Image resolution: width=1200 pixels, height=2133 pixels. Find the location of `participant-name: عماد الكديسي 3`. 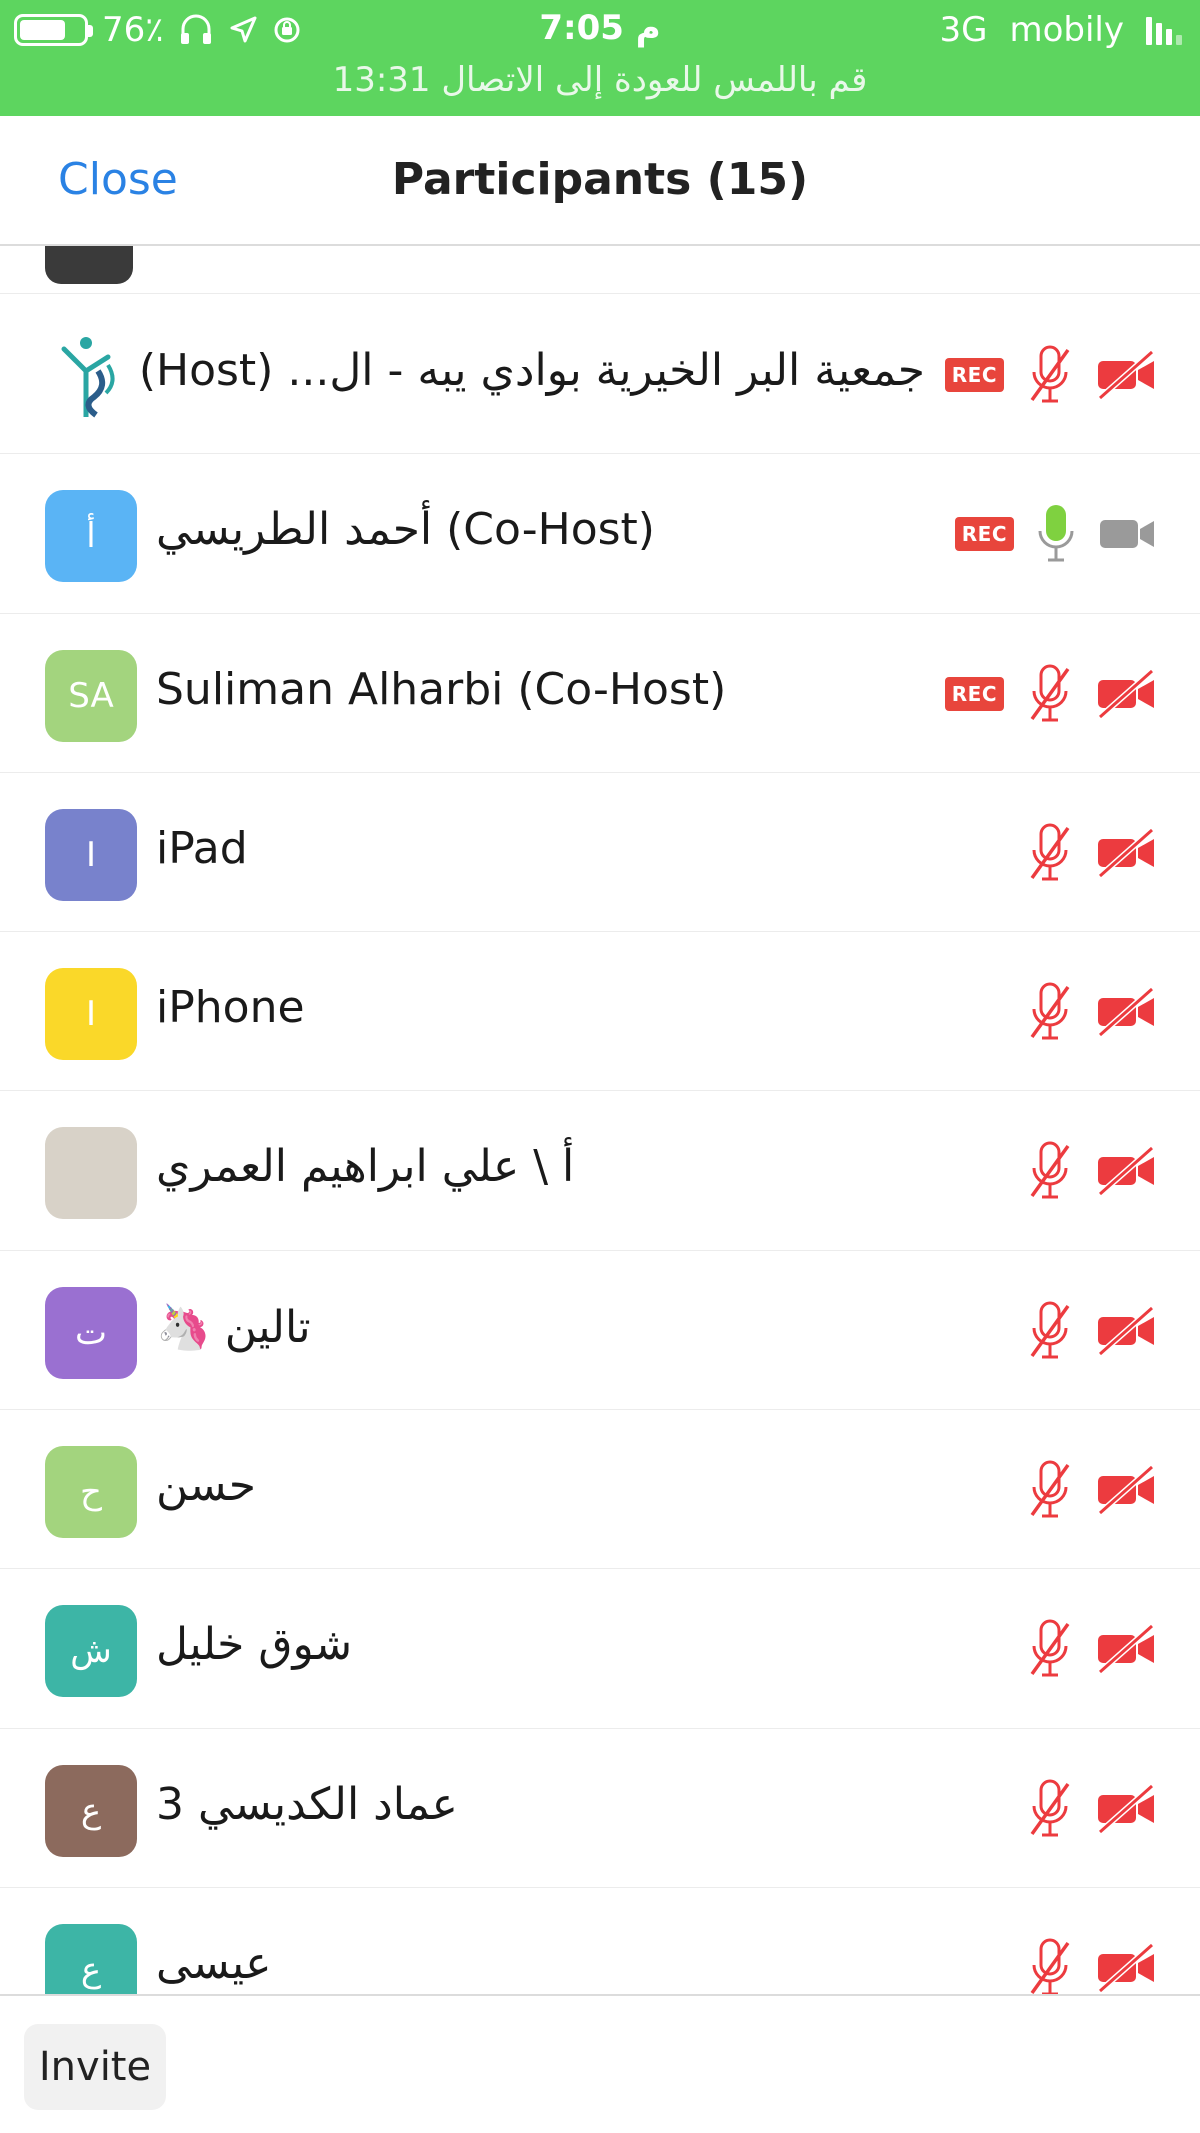

participant-name: عماد الكديسي 3 is located at coordinates (307, 1804).